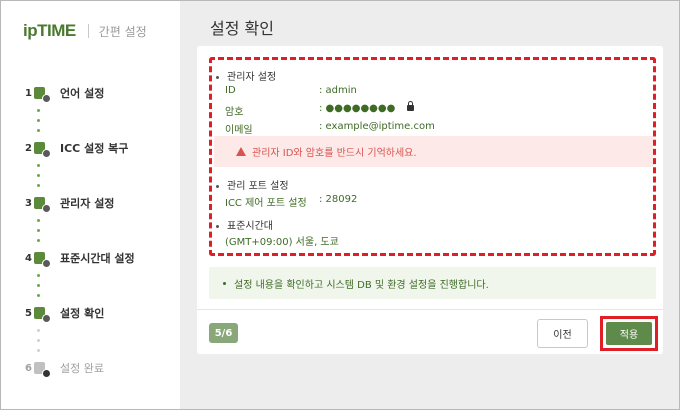 The width and height of the screenshot is (680, 410). I want to click on step-admin: 3 관리자 설정, so click(69, 203).